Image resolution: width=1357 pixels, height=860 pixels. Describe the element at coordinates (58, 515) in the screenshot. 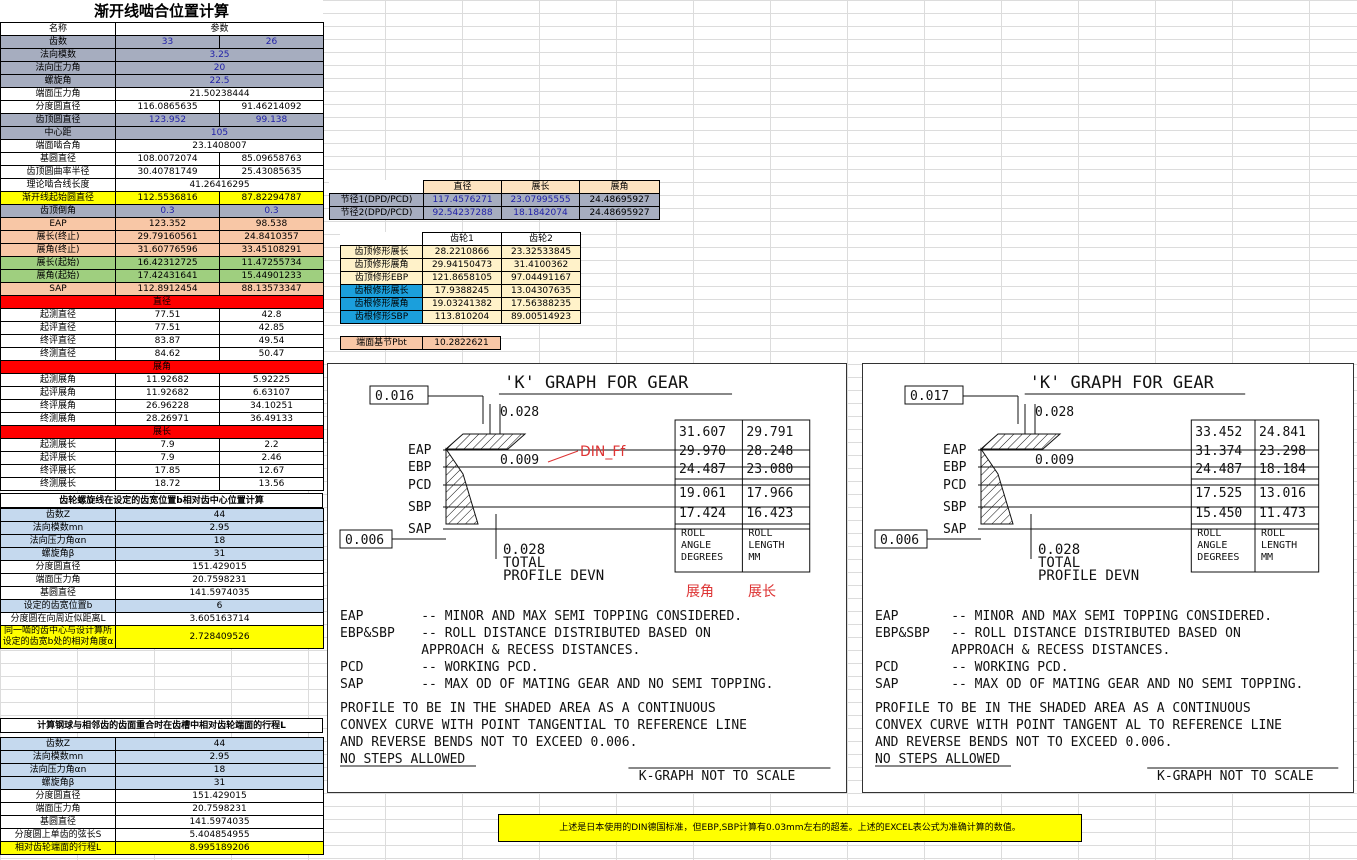

I see `row-label: 齿数Z` at that location.